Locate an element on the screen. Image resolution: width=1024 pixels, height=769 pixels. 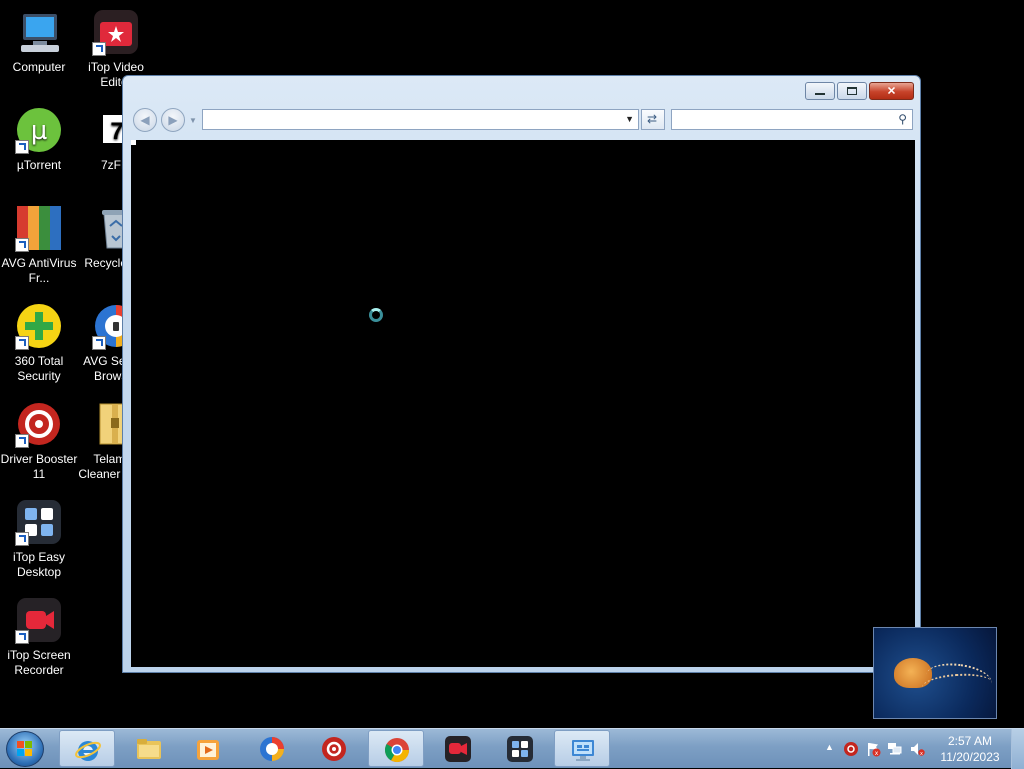
refresh-icon: ⇄ is located at coordinates (652, 119).